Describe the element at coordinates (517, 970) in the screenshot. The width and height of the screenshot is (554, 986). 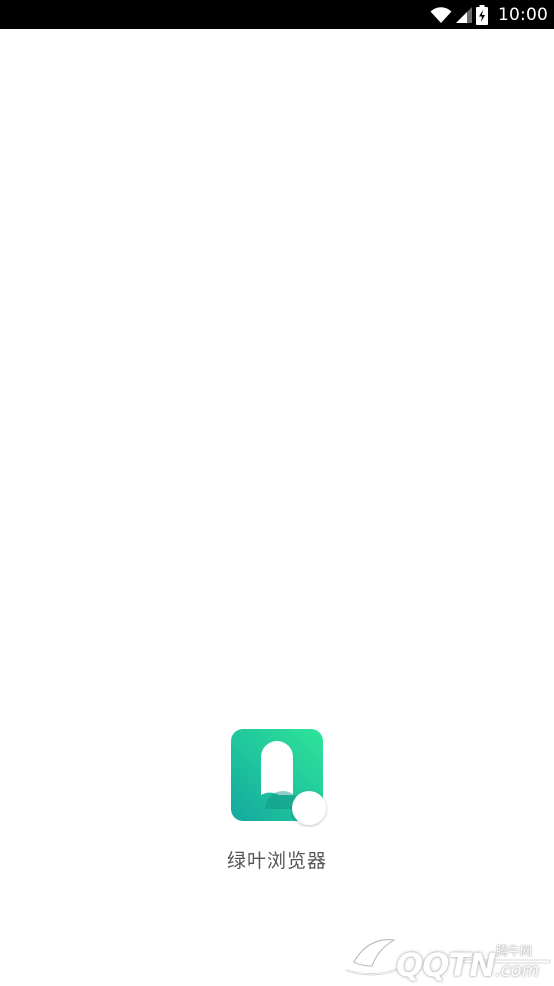
I see `watermark-suffix: .com` at that location.